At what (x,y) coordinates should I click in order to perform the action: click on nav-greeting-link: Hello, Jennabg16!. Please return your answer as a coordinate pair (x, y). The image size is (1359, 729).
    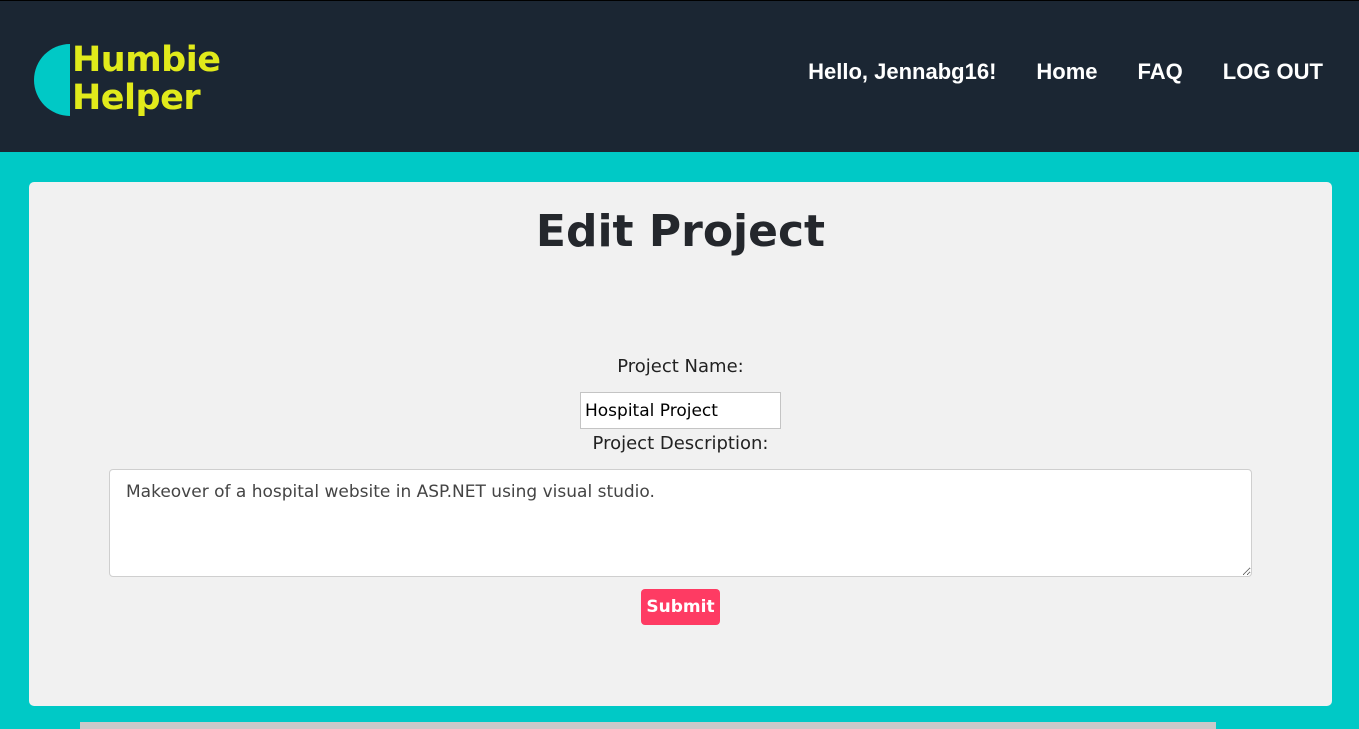
    Looking at the image, I should click on (902, 72).